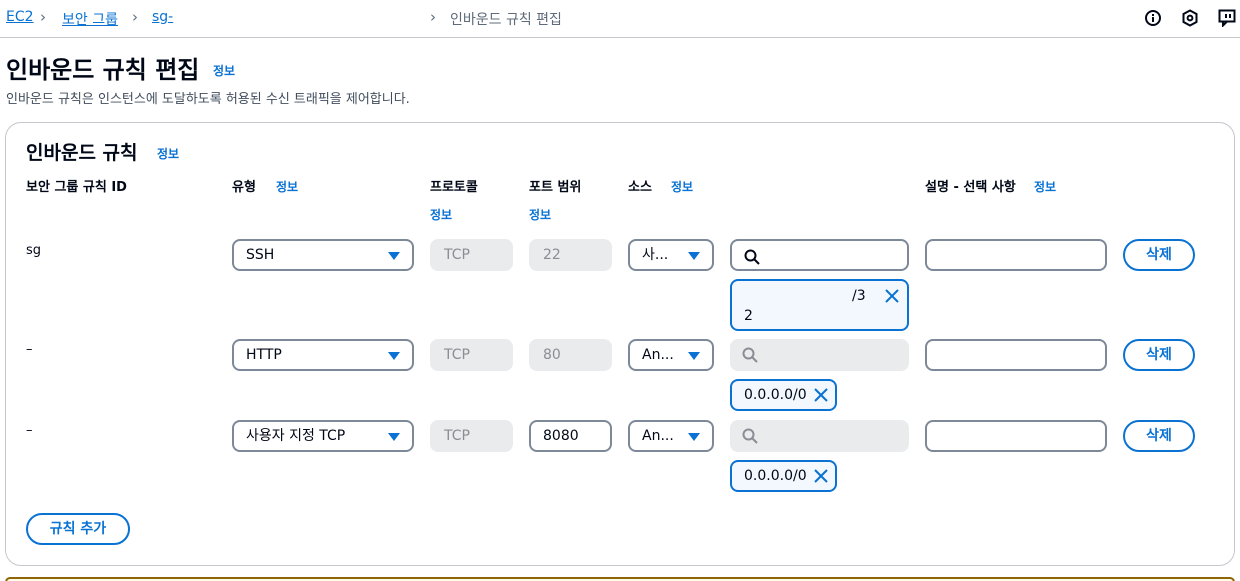 The image size is (1240, 581). What do you see at coordinates (454, 187) in the screenshot?
I see `column-header-protocol: 프로토콜` at bounding box center [454, 187].